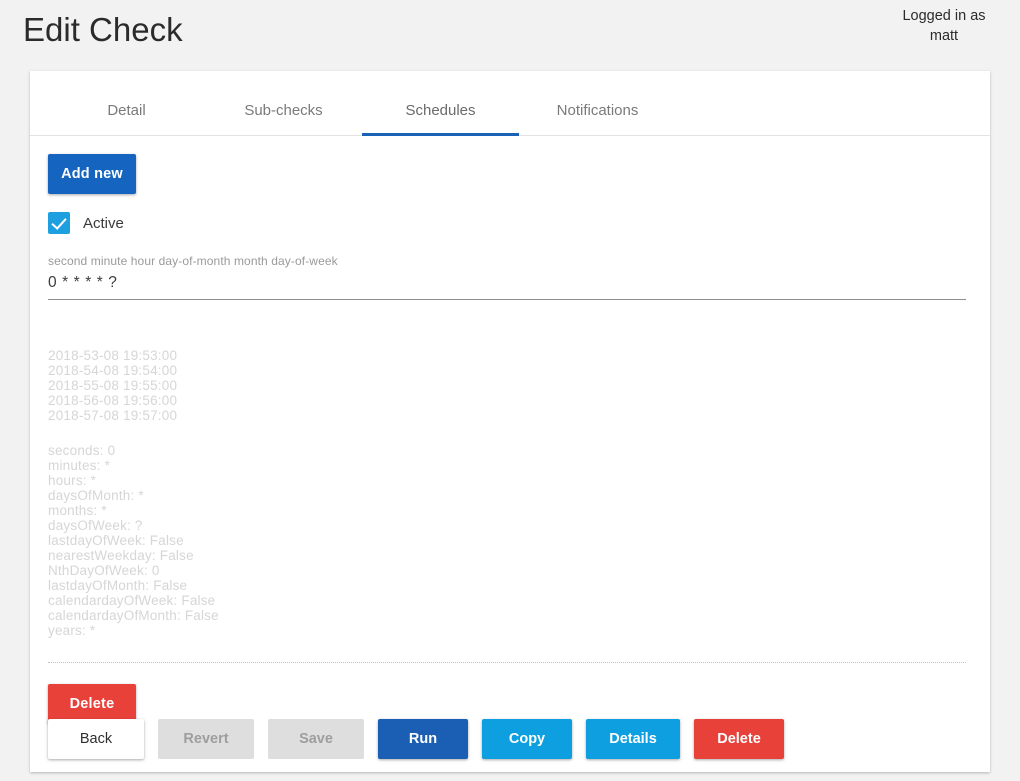  What do you see at coordinates (633, 739) in the screenshot?
I see `details-button: Details` at bounding box center [633, 739].